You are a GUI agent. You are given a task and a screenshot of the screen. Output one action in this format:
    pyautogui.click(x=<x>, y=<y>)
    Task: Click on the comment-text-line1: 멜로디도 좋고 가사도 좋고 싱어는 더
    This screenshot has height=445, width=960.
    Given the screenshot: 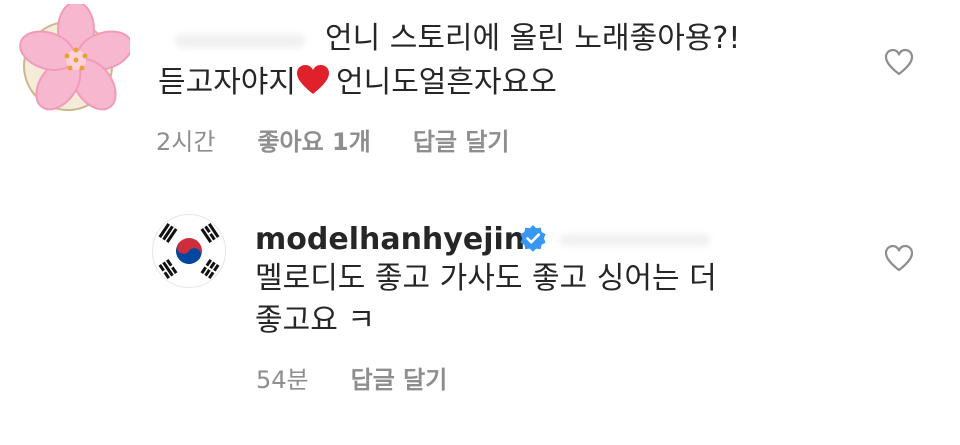 What is the action you would take?
    pyautogui.click(x=486, y=278)
    